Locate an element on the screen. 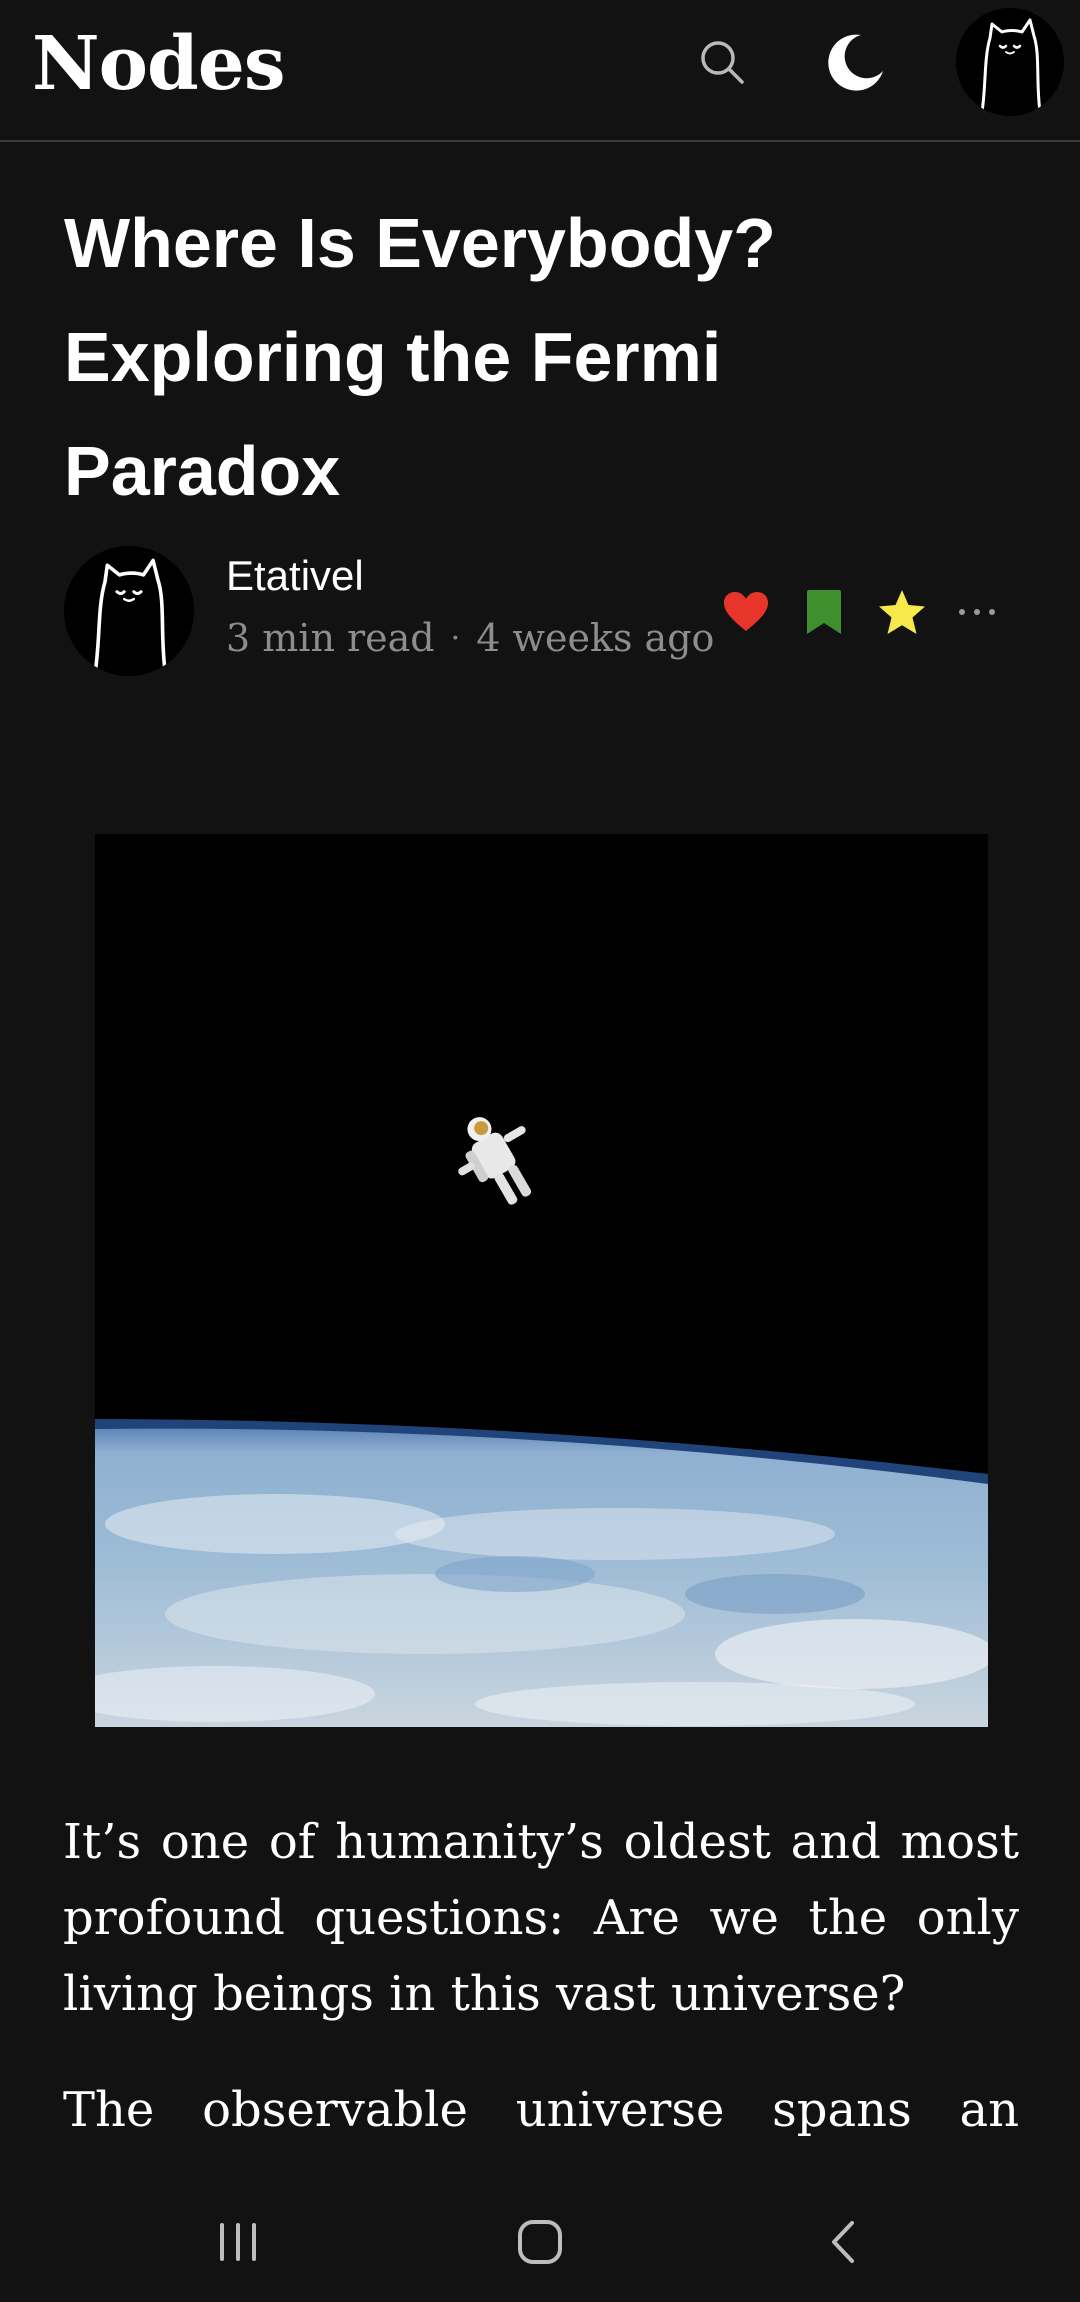  article-meta: 3 min read · 4 weeks ago is located at coordinates (470, 638).